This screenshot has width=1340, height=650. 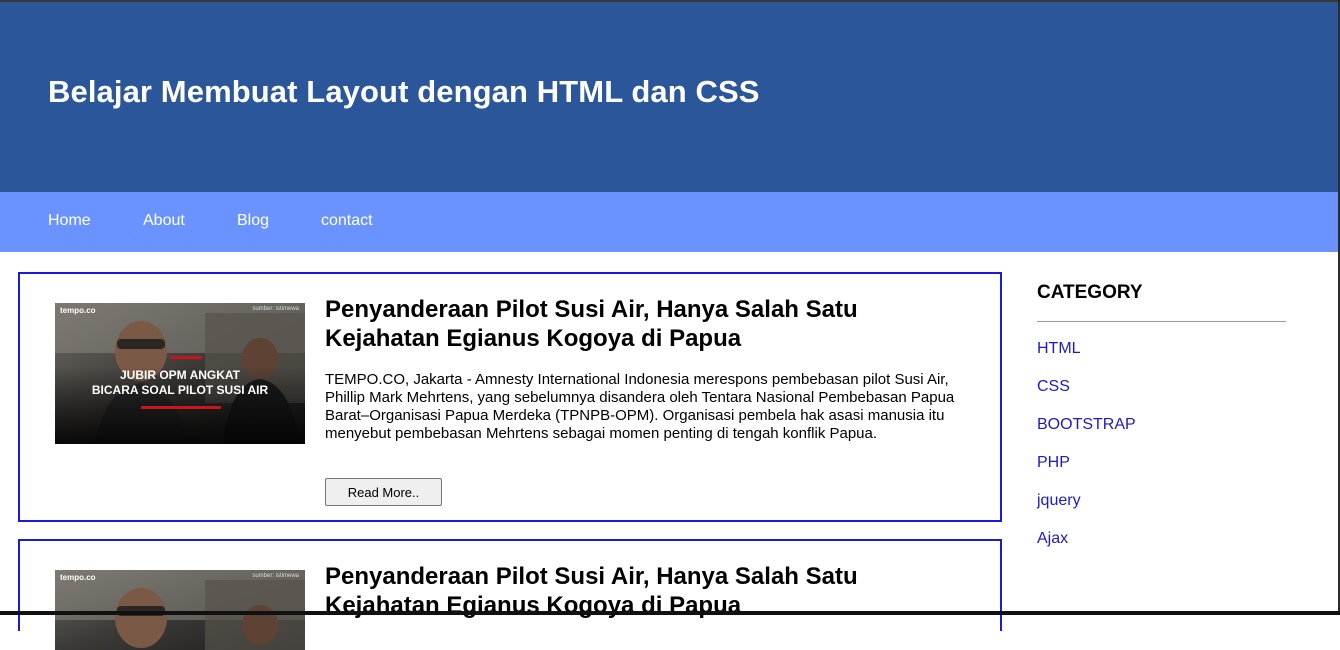 What do you see at coordinates (1059, 349) in the screenshot?
I see `category-link-html: HTML` at bounding box center [1059, 349].